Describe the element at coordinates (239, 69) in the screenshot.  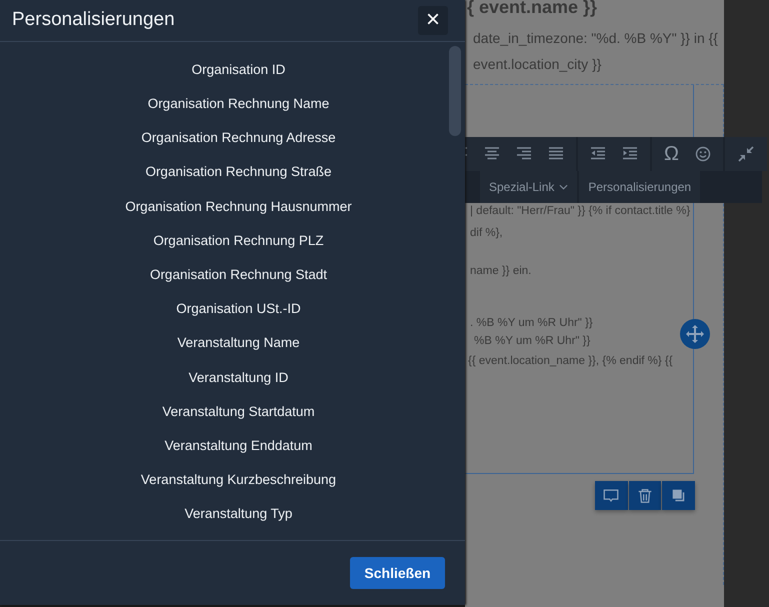
I see `list-item: Organisation ID` at that location.